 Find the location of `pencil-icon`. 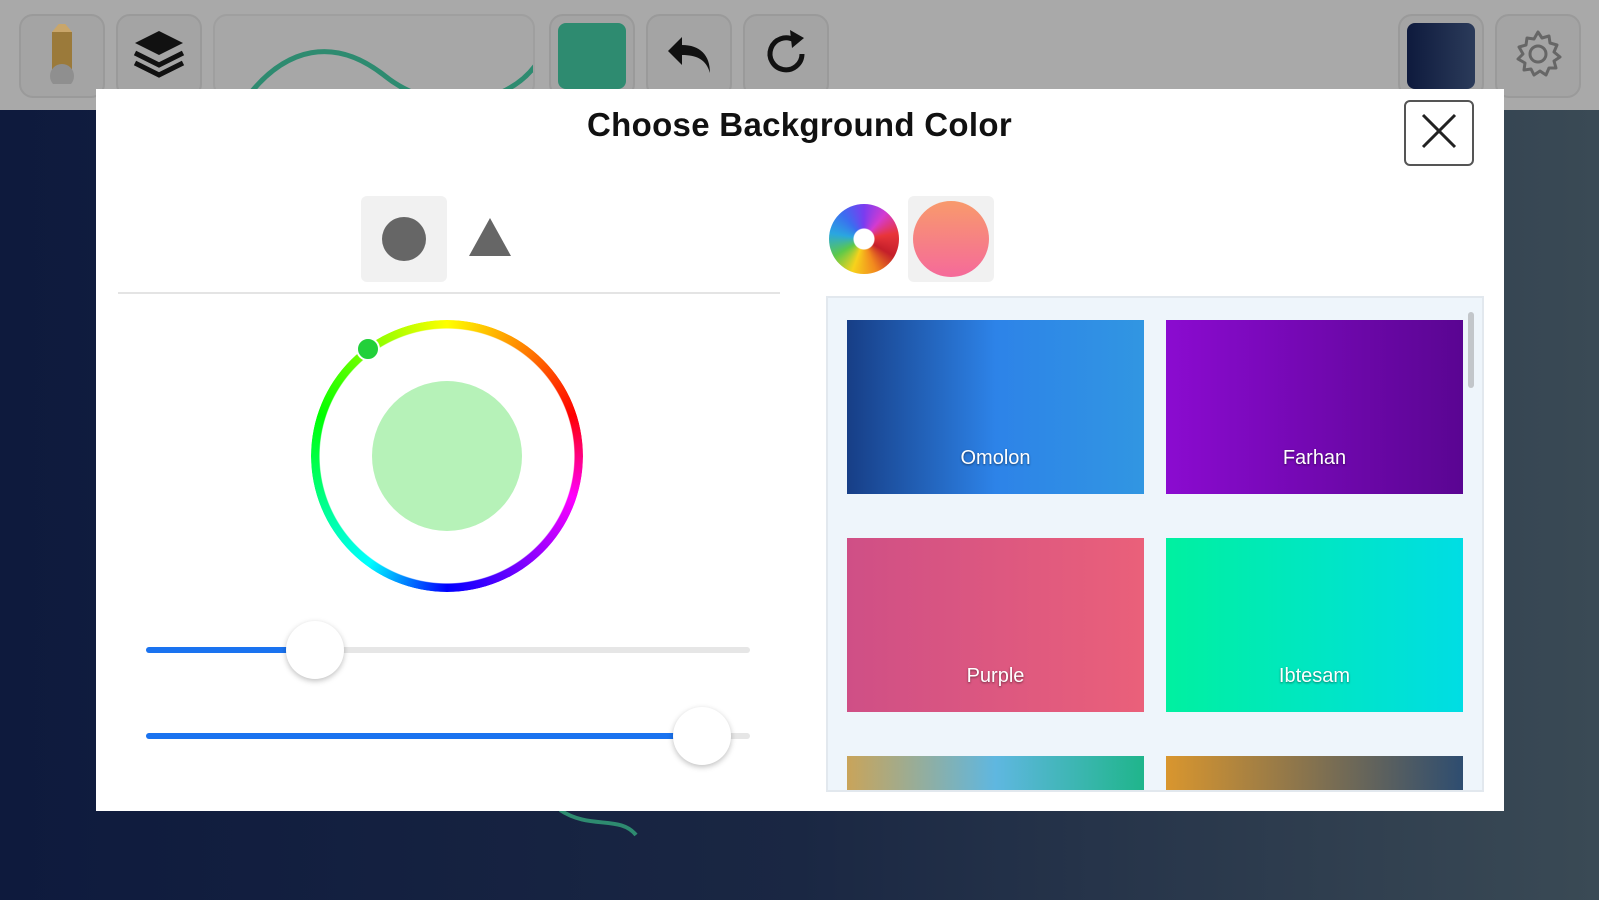

pencil-icon is located at coordinates (62, 54).